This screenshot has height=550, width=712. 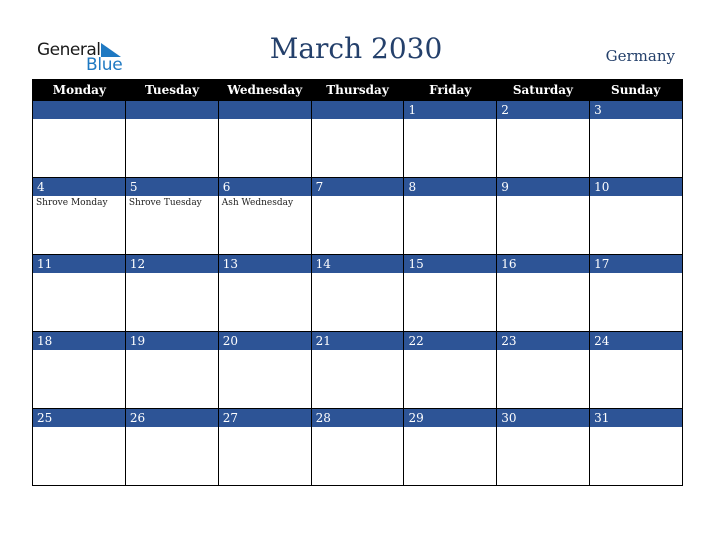 I want to click on day-cell: 17, so click(x=636, y=293).